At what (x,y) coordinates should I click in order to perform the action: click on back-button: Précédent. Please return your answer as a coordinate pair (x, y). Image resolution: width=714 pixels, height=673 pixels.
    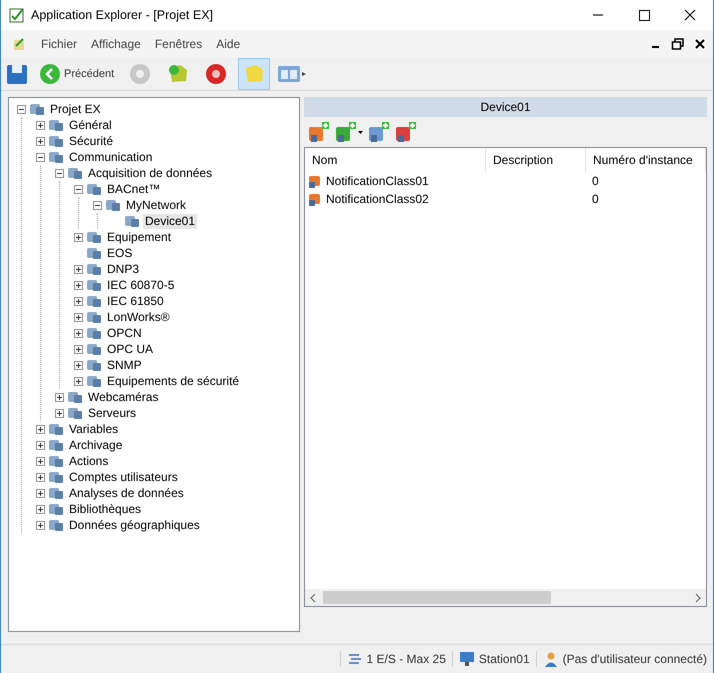
    Looking at the image, I should click on (76, 74).